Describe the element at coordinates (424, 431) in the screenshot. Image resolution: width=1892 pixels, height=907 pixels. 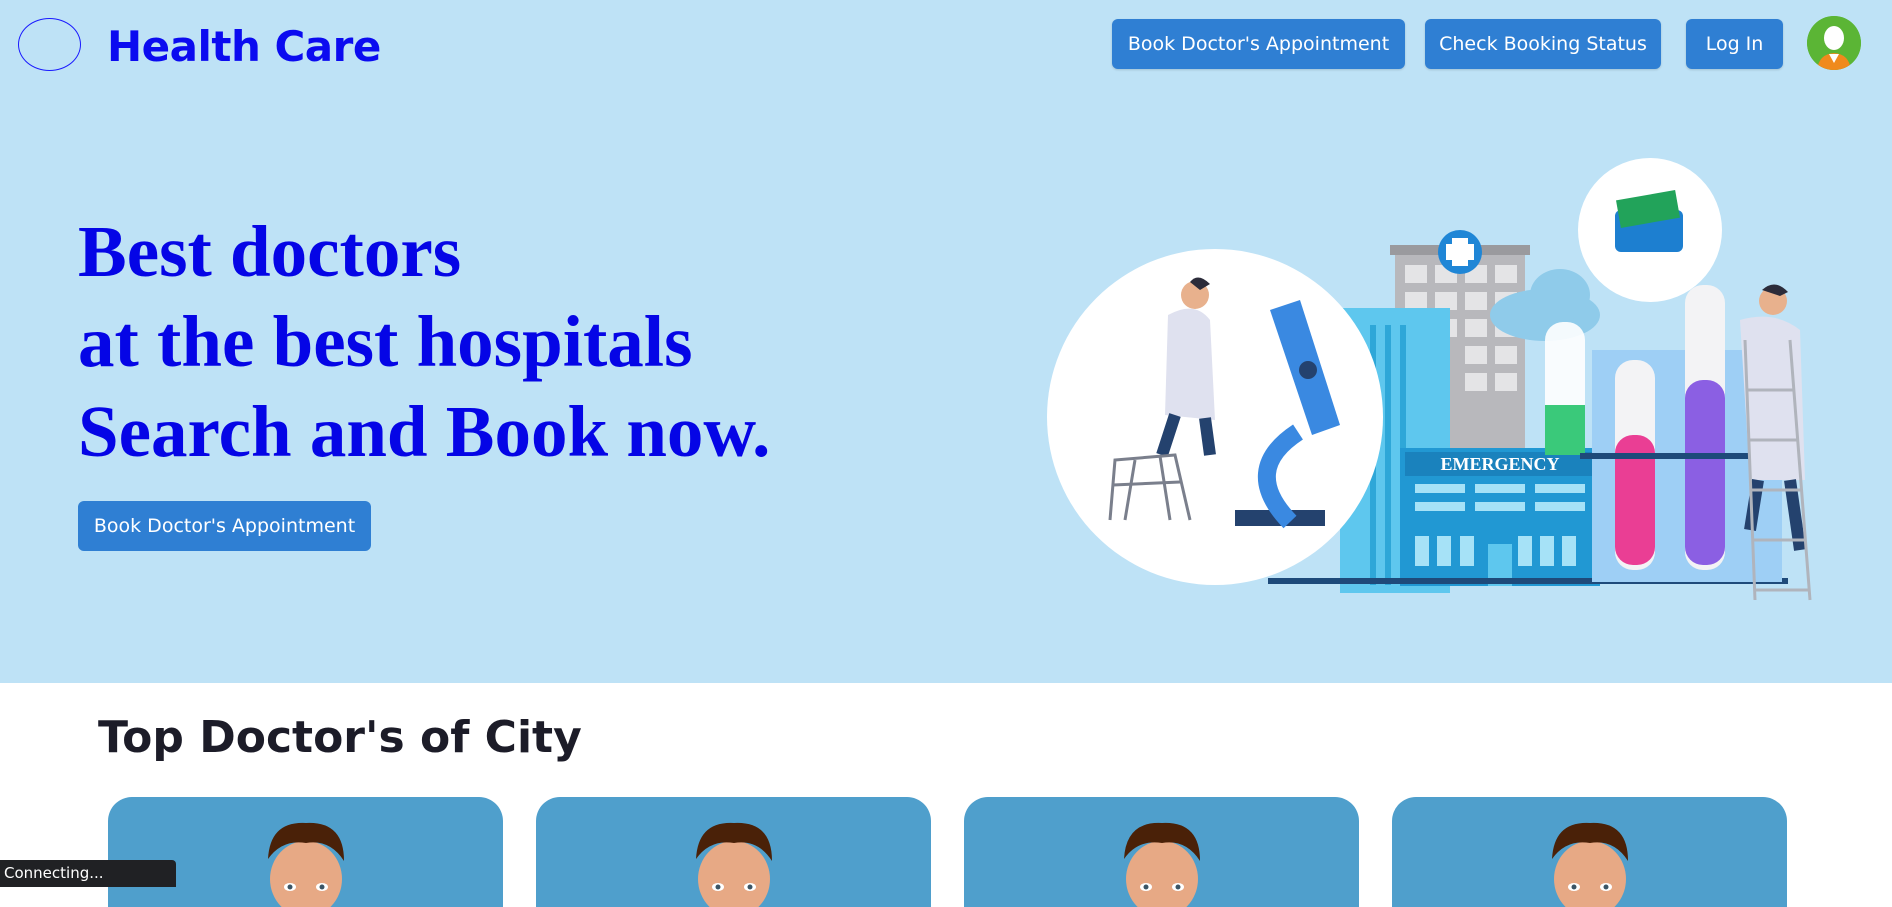
I see `hero-heading-line-3: Search and Book now.` at that location.